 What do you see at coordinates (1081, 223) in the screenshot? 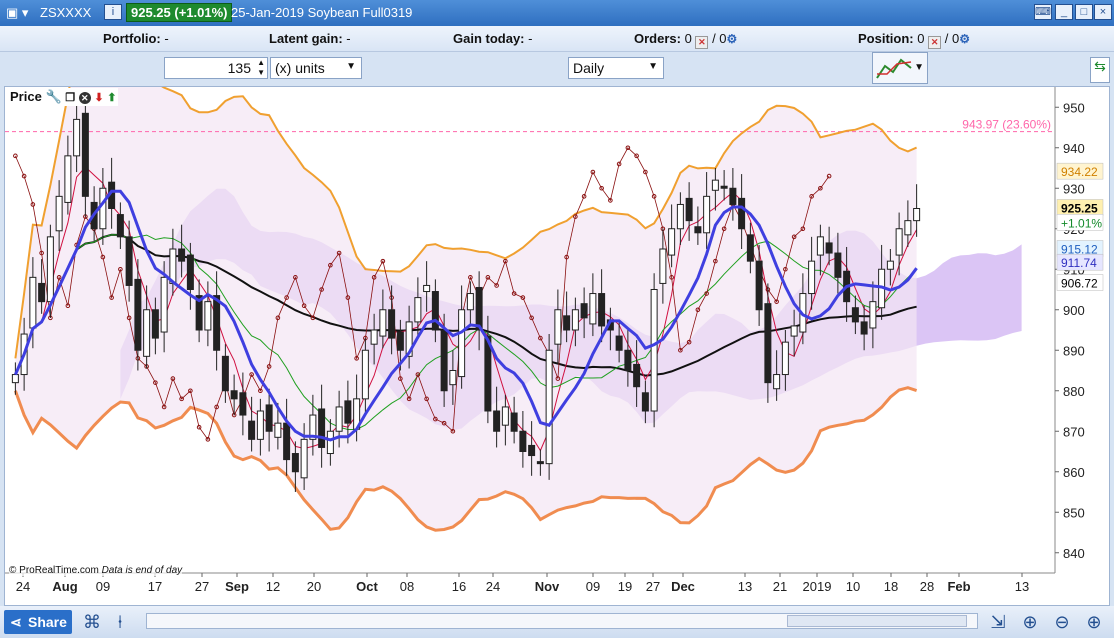
I see `price-label: +1.01%` at bounding box center [1081, 223].